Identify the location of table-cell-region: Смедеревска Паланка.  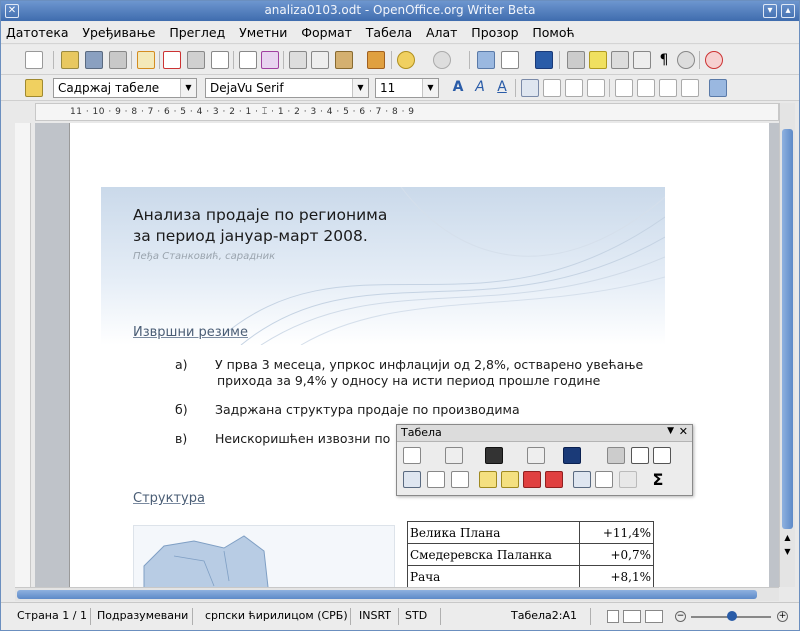
(493, 554).